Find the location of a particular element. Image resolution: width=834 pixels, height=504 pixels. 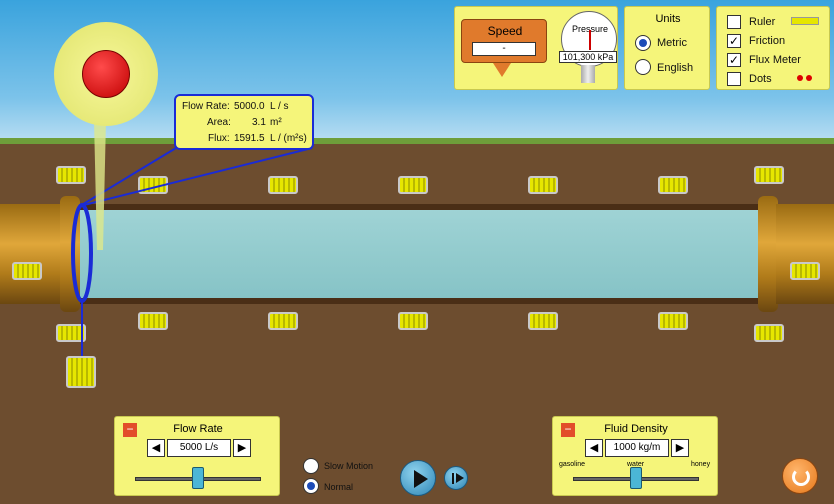

gauge-needle-icon is located at coordinates (590, 40).